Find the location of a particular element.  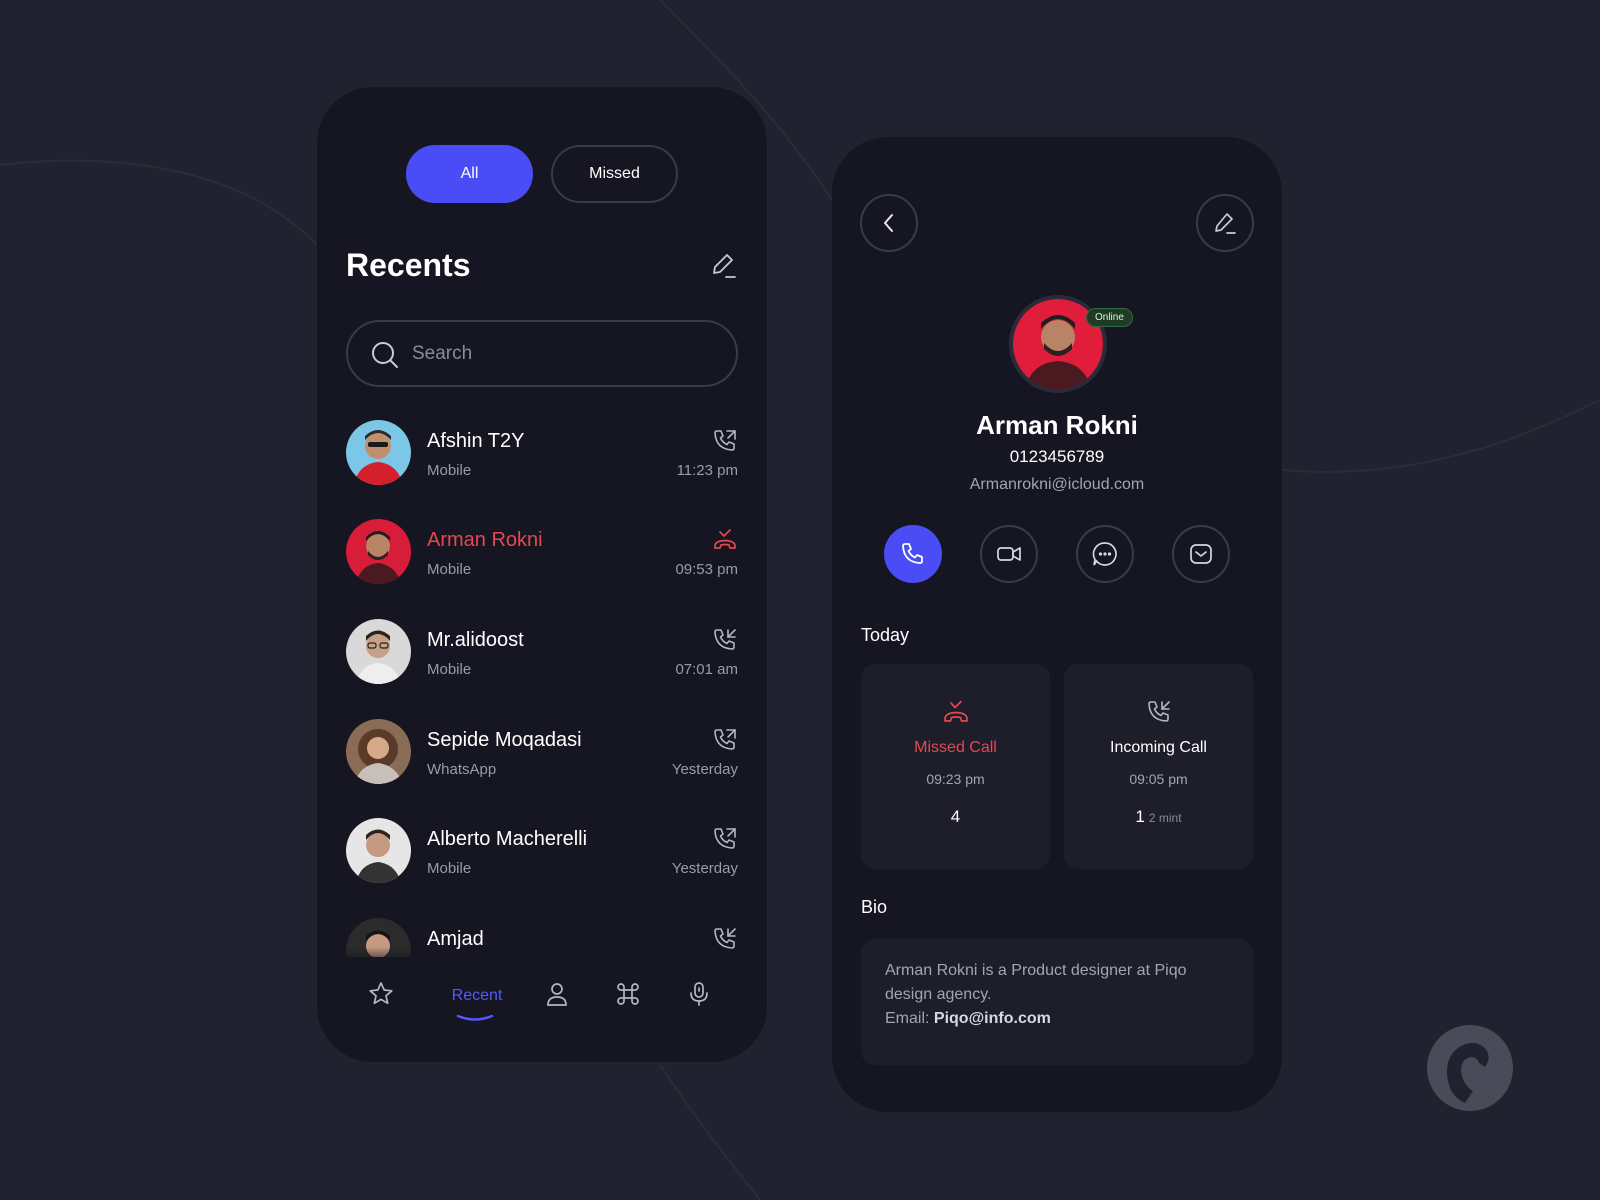

call-time: 07:01 am is located at coordinates (706, 669).